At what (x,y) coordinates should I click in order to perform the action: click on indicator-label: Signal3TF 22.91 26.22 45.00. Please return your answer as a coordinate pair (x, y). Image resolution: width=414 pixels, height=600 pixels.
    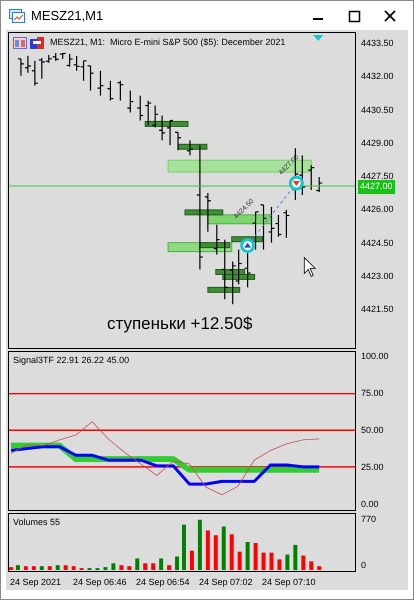
    Looking at the image, I should click on (71, 360).